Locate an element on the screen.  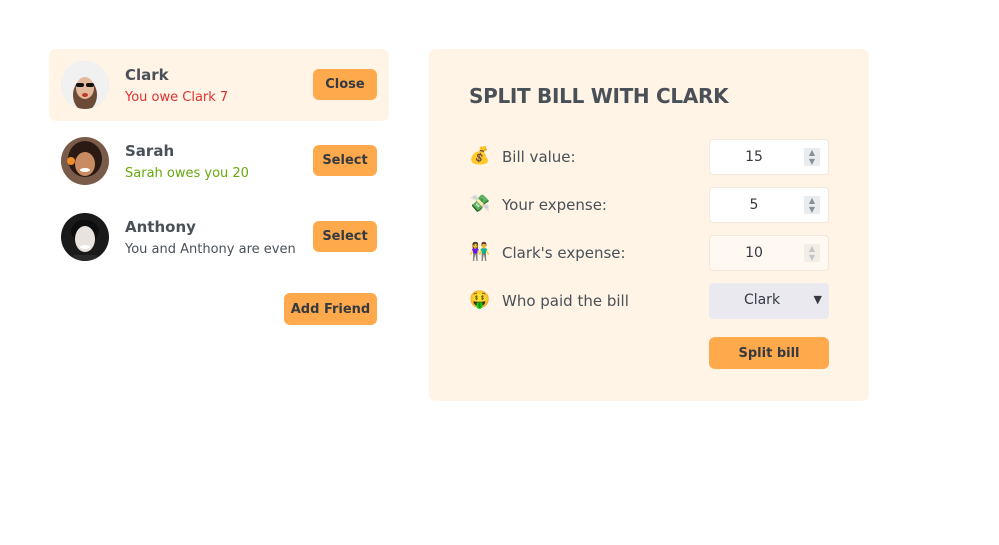
friend-expense-label: Clark's expense: is located at coordinates (564, 253).